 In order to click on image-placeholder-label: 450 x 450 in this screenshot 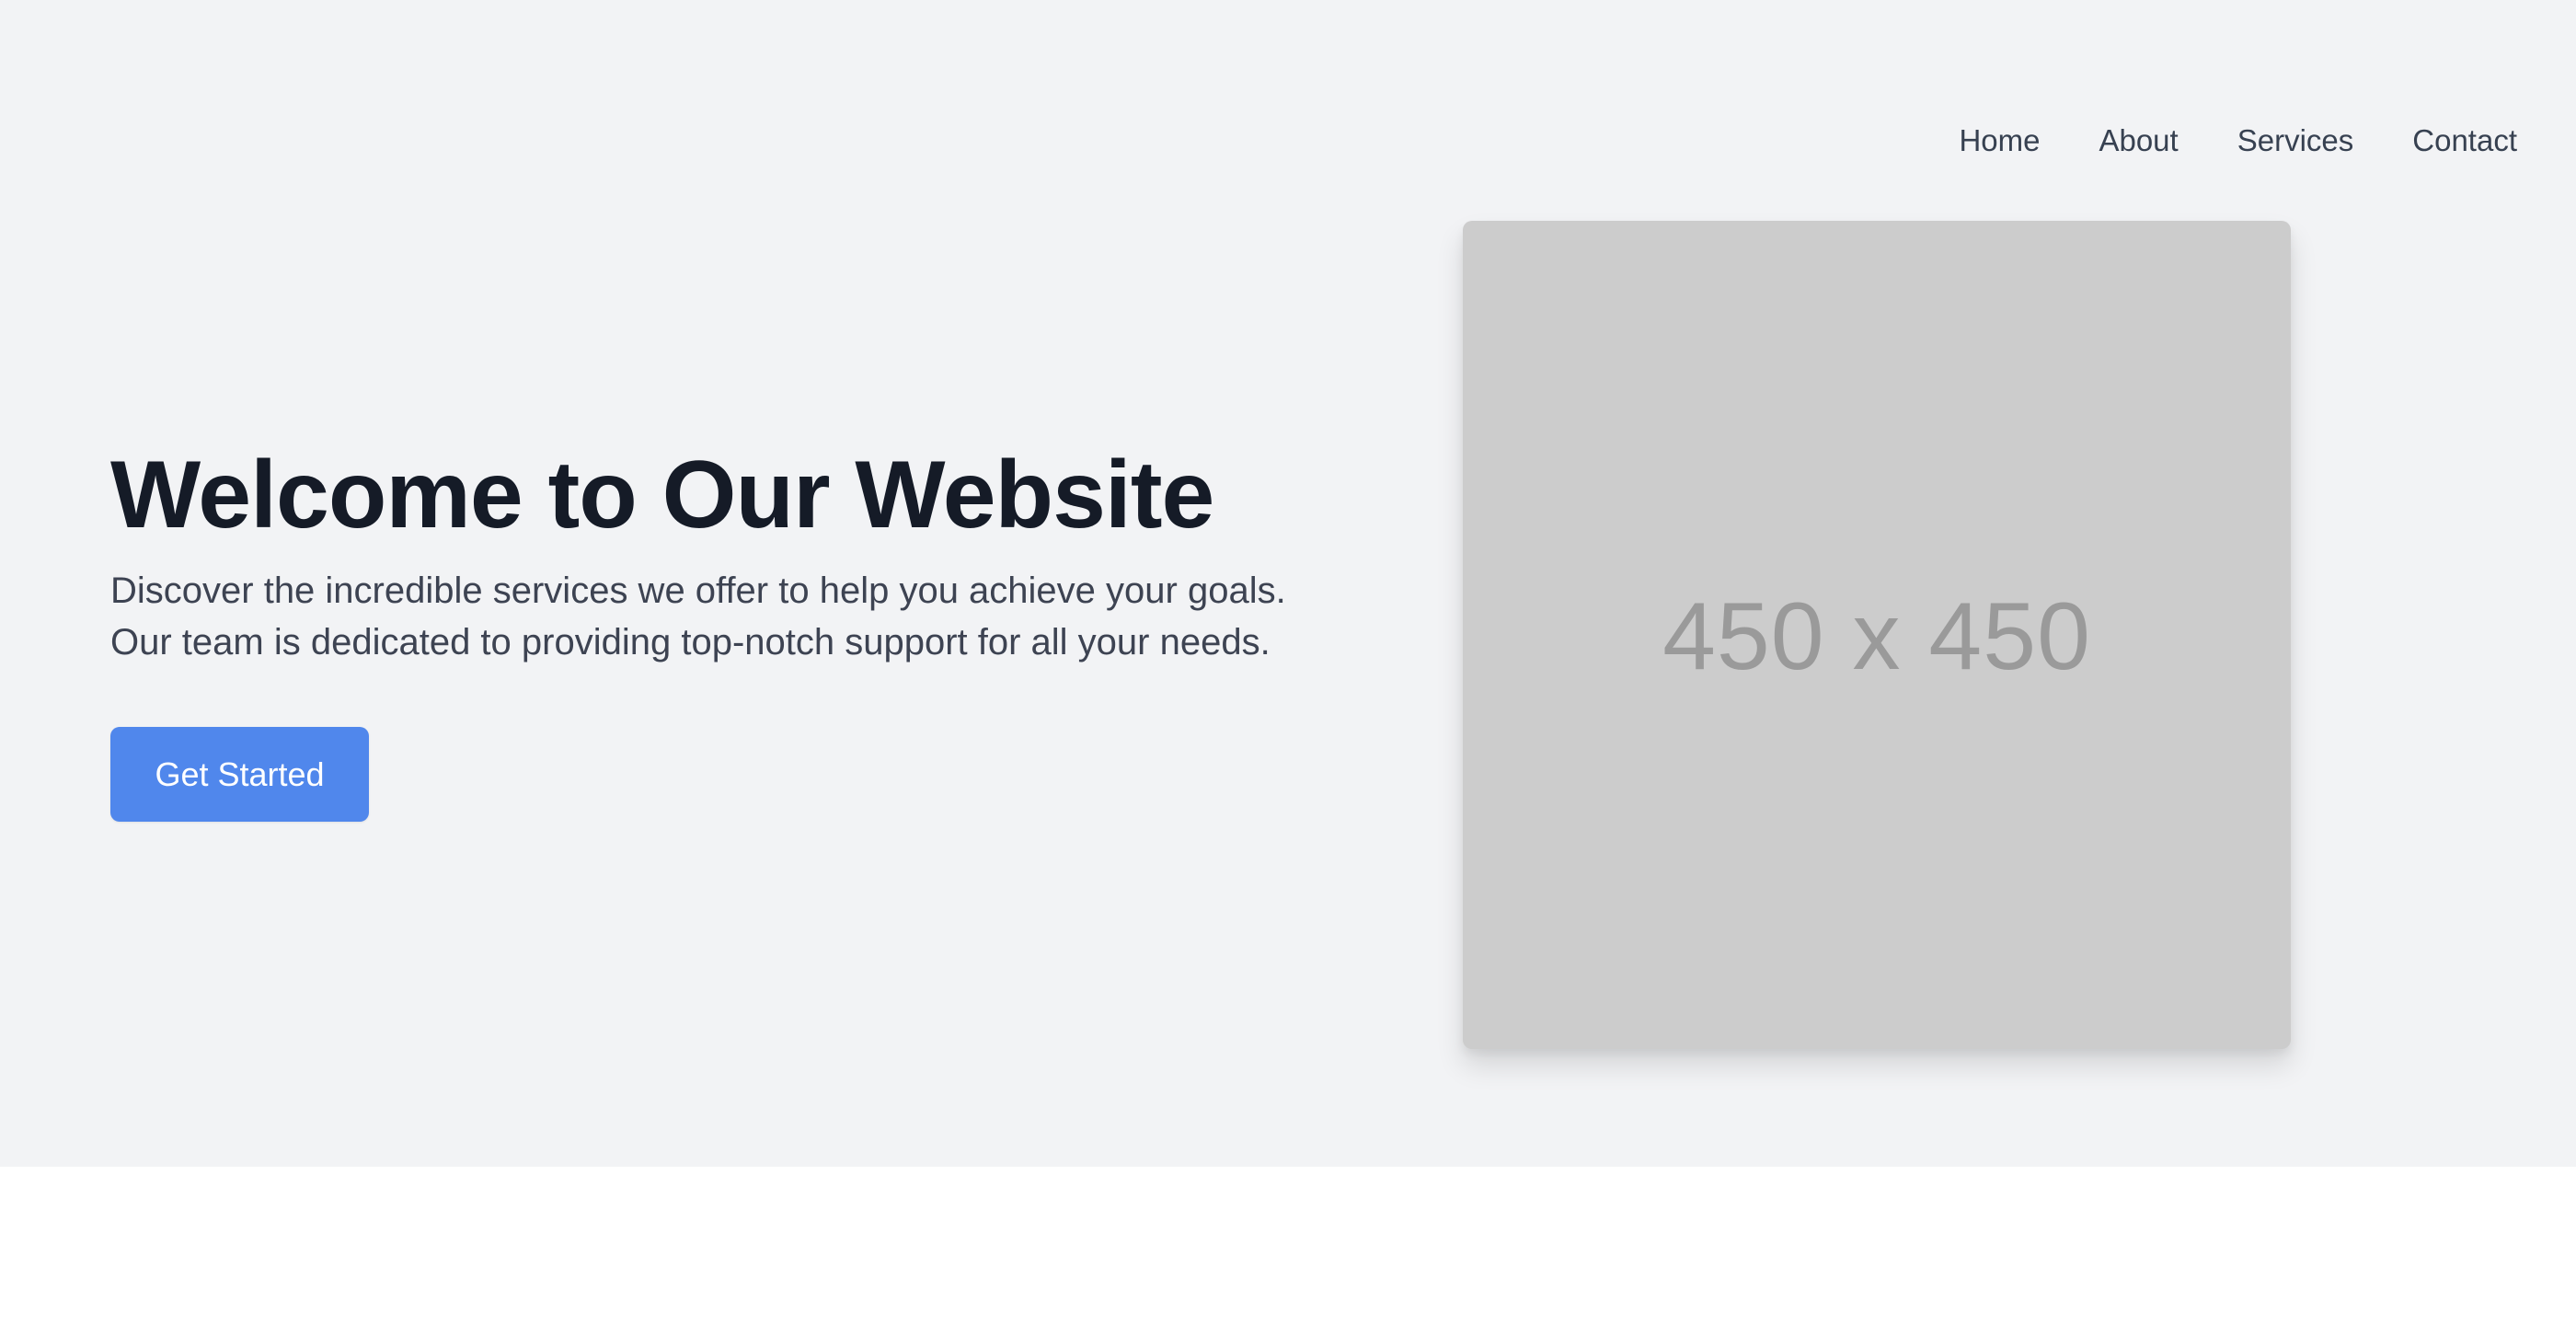, I will do `click(1876, 636)`.